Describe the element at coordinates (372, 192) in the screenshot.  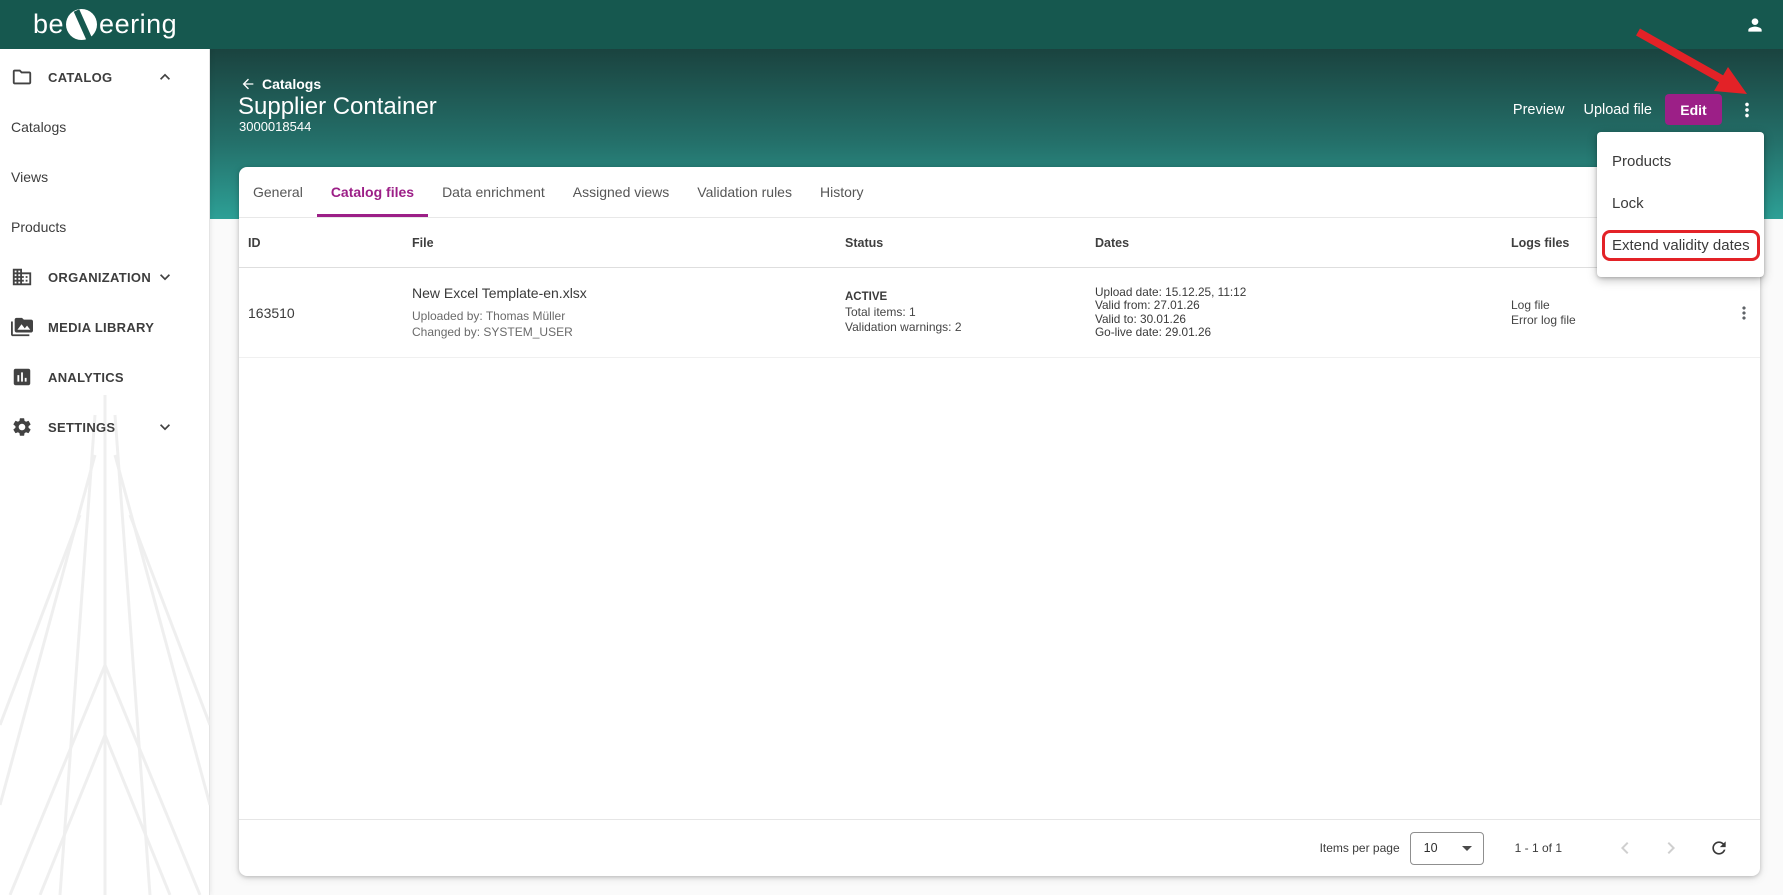
I see `tab-catalog-files: Catalog files` at that location.